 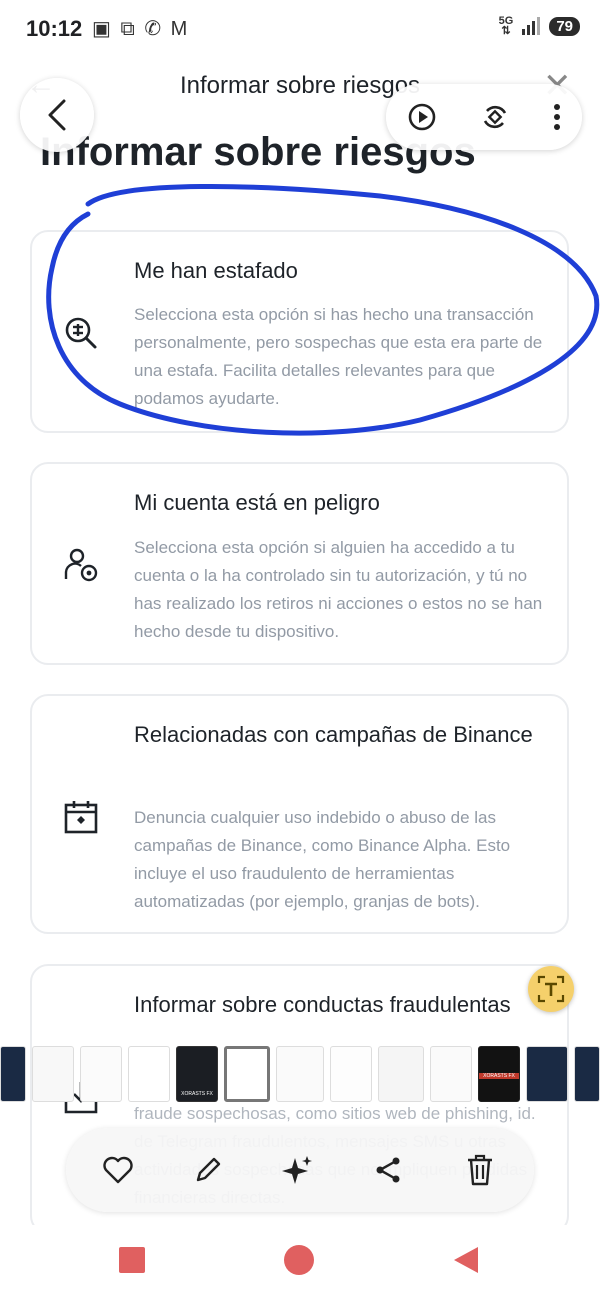 What do you see at coordinates (506, 31) in the screenshot?
I see `data-arrows-icon: ⇅` at bounding box center [506, 31].